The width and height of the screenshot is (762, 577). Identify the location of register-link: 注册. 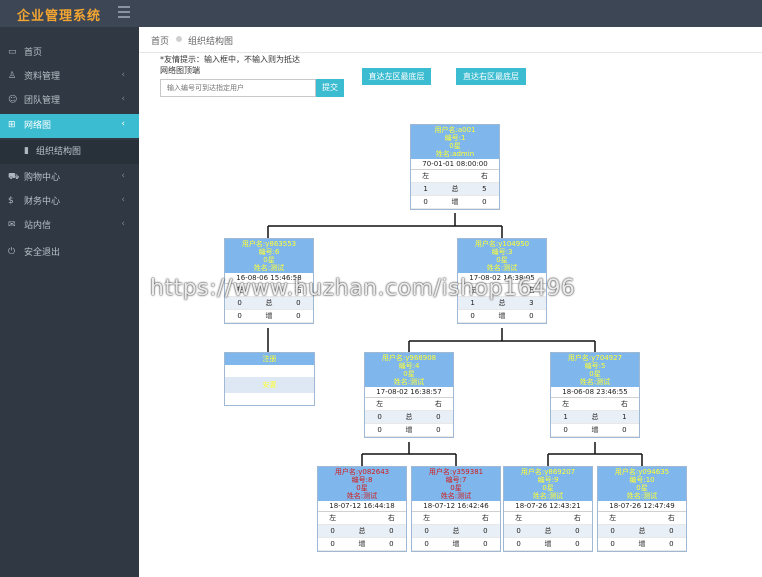
(269, 359).